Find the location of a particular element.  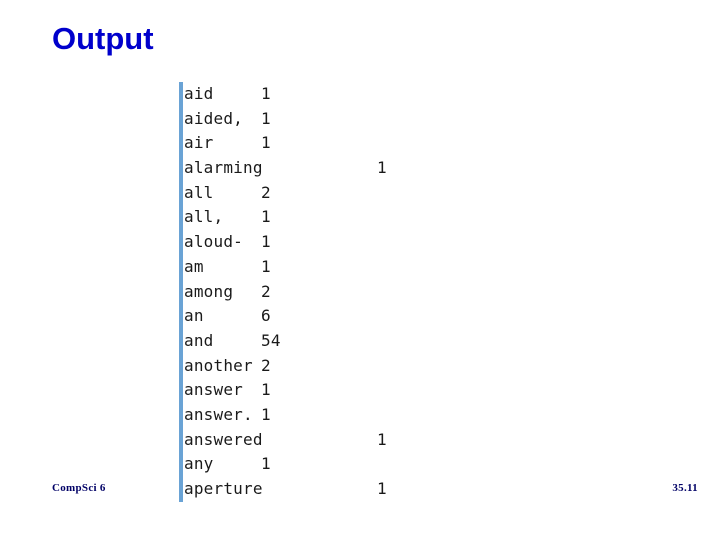

output-word: all is located at coordinates (199, 192).